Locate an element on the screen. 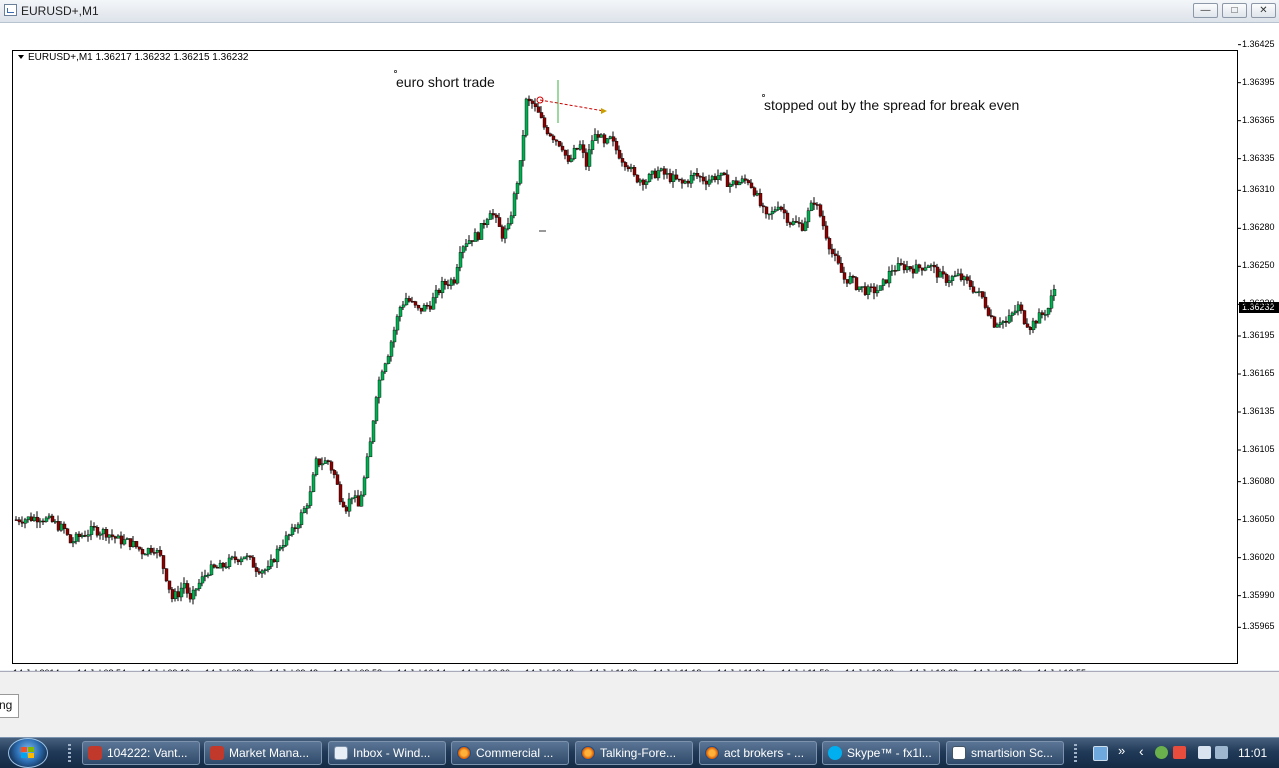 The height and width of the screenshot is (768, 1279). trade-annotation: euro short trade is located at coordinates (445, 82).